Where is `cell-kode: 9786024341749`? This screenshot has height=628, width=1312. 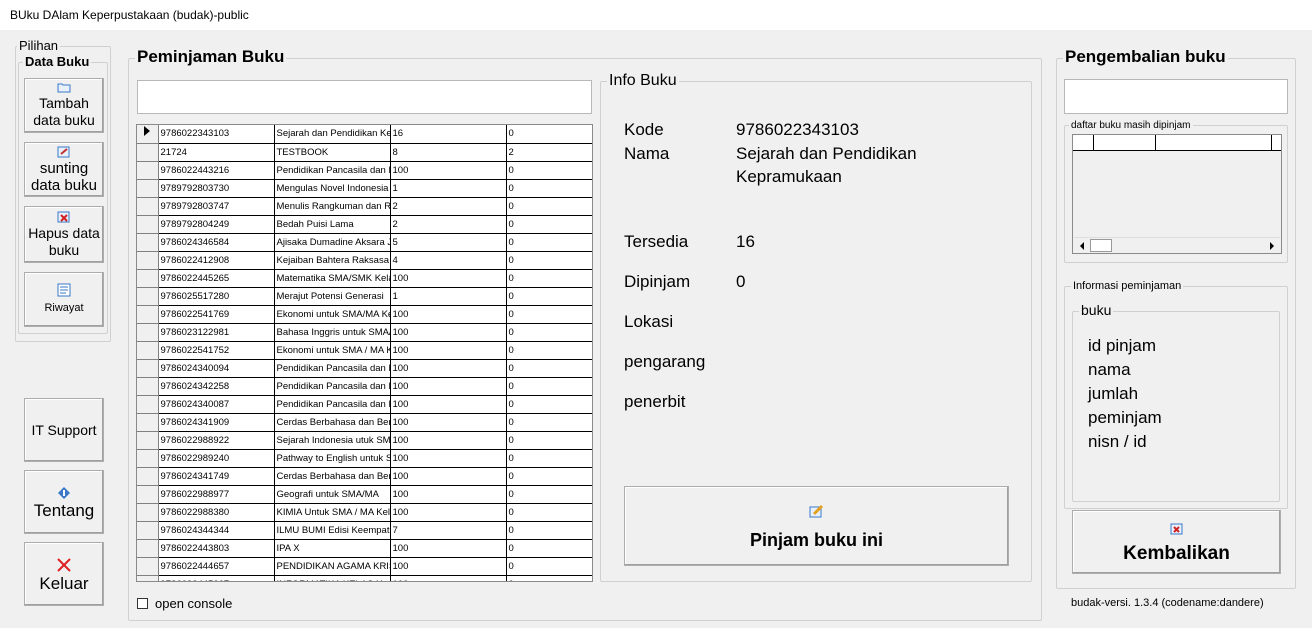 cell-kode: 9786024341749 is located at coordinates (216, 476).